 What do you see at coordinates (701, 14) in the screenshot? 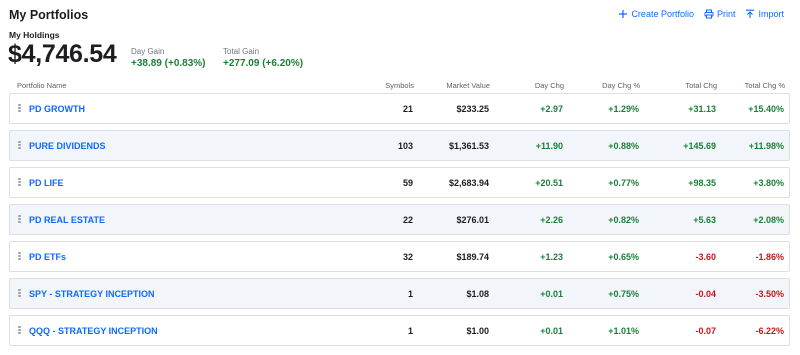
I see `header-actions: Create Portfolio Print Import` at bounding box center [701, 14].